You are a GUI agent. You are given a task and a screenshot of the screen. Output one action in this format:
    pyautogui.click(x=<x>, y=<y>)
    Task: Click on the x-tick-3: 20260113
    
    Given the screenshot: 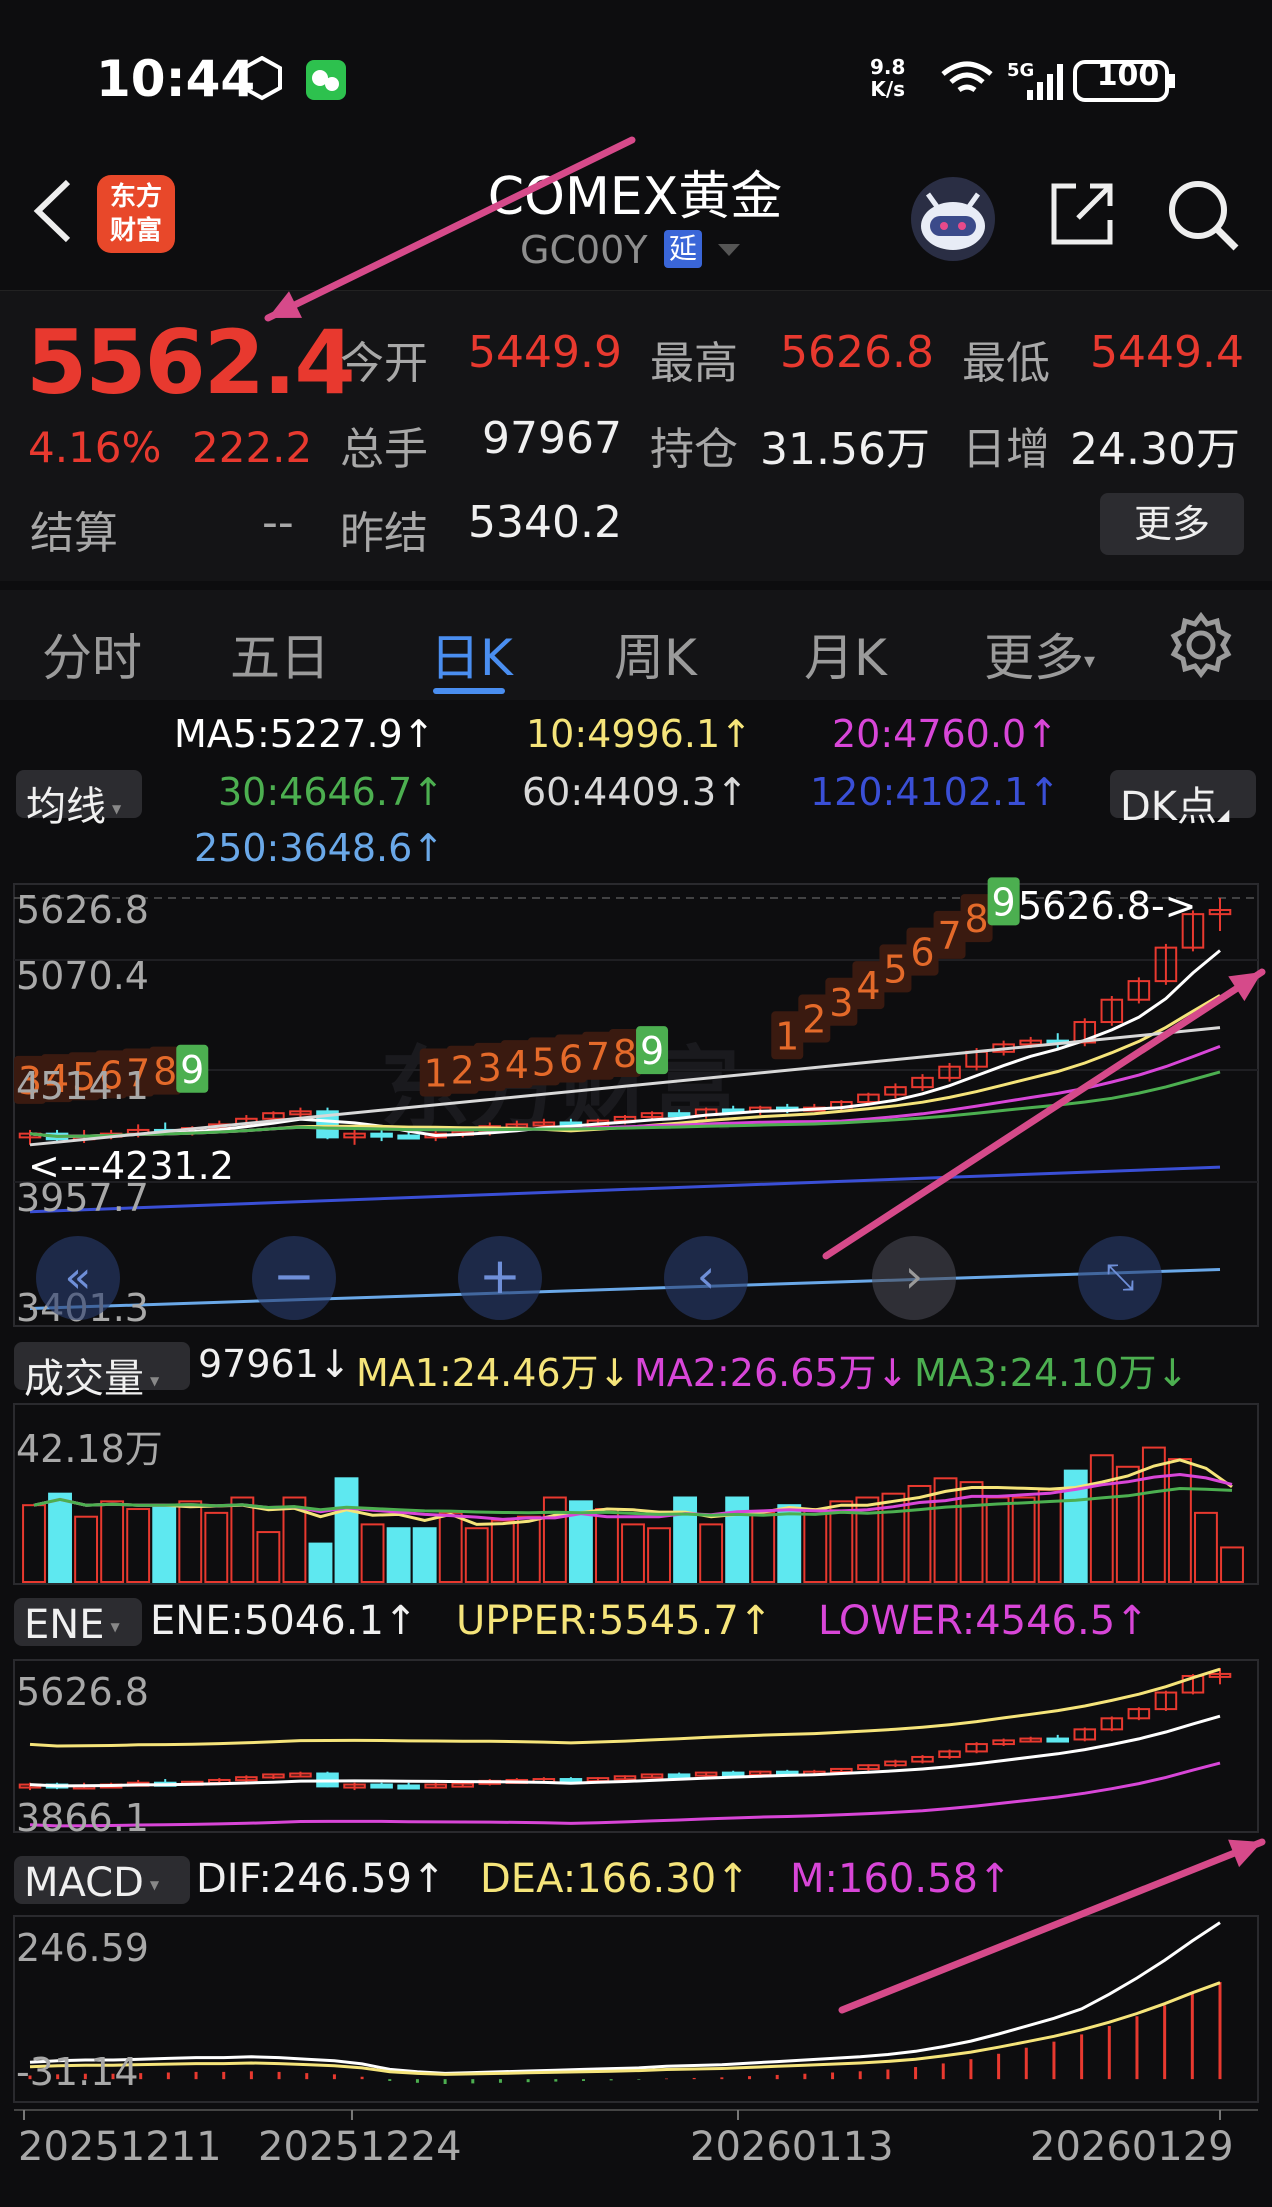 What is the action you would take?
    pyautogui.click(x=792, y=2147)
    